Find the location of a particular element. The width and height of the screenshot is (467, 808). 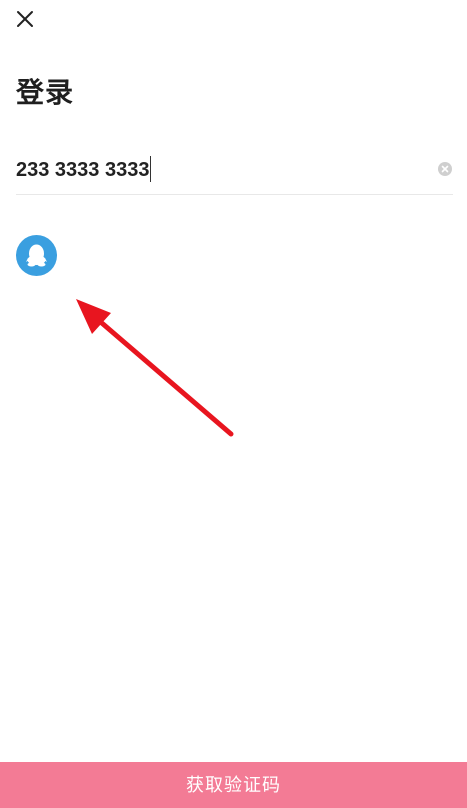

qq-penguin-icon is located at coordinates (36, 255).